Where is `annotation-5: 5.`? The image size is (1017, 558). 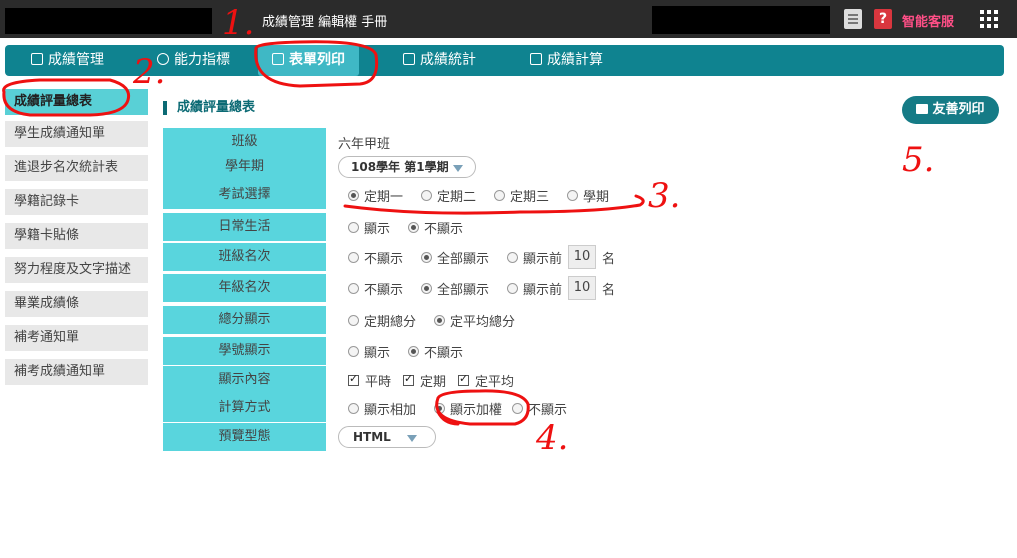 annotation-5: 5. is located at coordinates (918, 160).